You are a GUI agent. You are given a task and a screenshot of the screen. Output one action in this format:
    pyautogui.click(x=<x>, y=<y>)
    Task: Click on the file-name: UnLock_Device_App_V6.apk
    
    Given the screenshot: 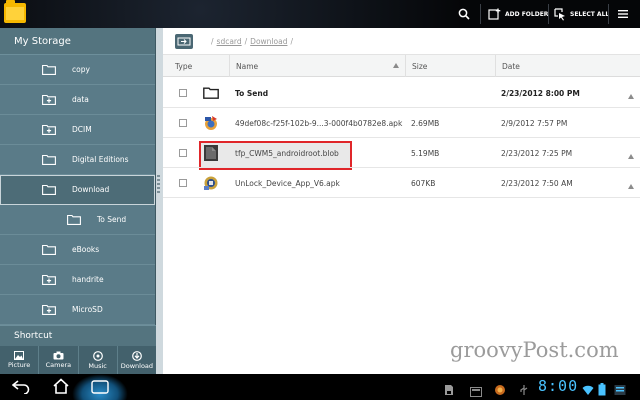 What is the action you would take?
    pyautogui.click(x=287, y=183)
    